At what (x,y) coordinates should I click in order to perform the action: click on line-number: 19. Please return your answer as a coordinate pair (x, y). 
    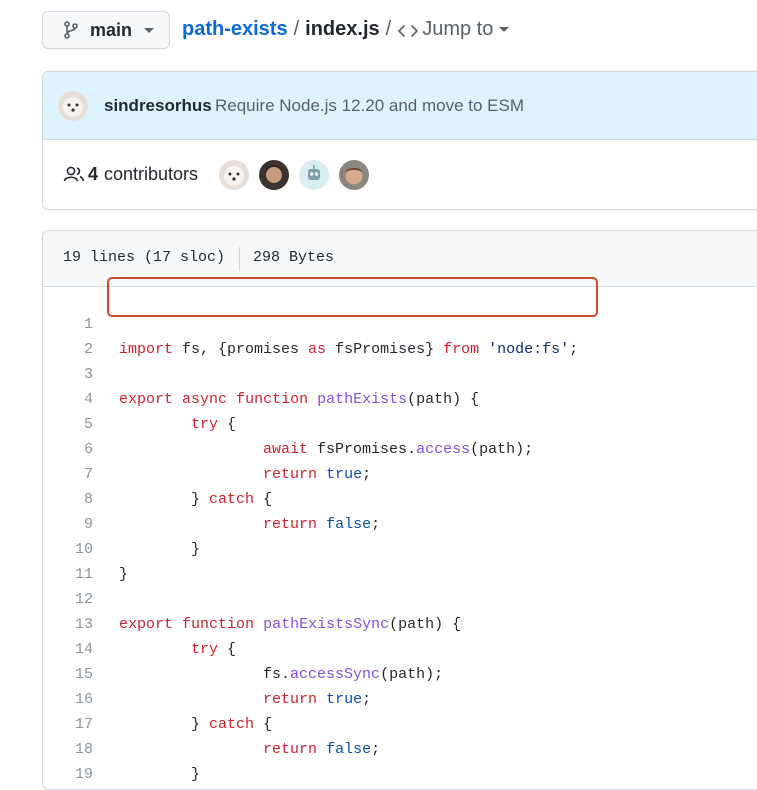
    Looking at the image, I should click on (68, 774).